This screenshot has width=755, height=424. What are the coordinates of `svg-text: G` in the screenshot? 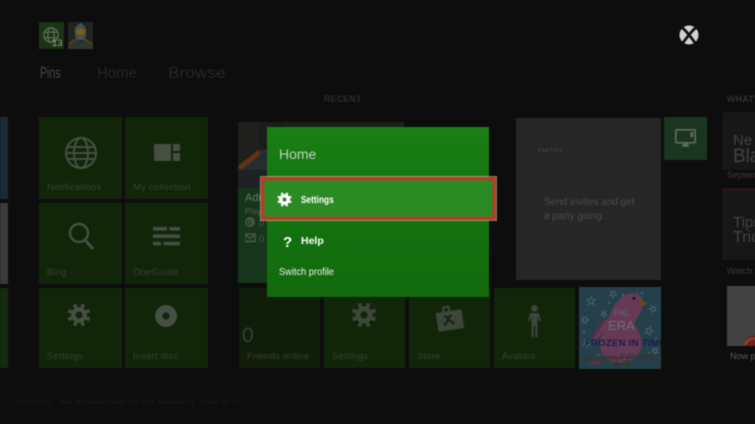 It's located at (249, 223).